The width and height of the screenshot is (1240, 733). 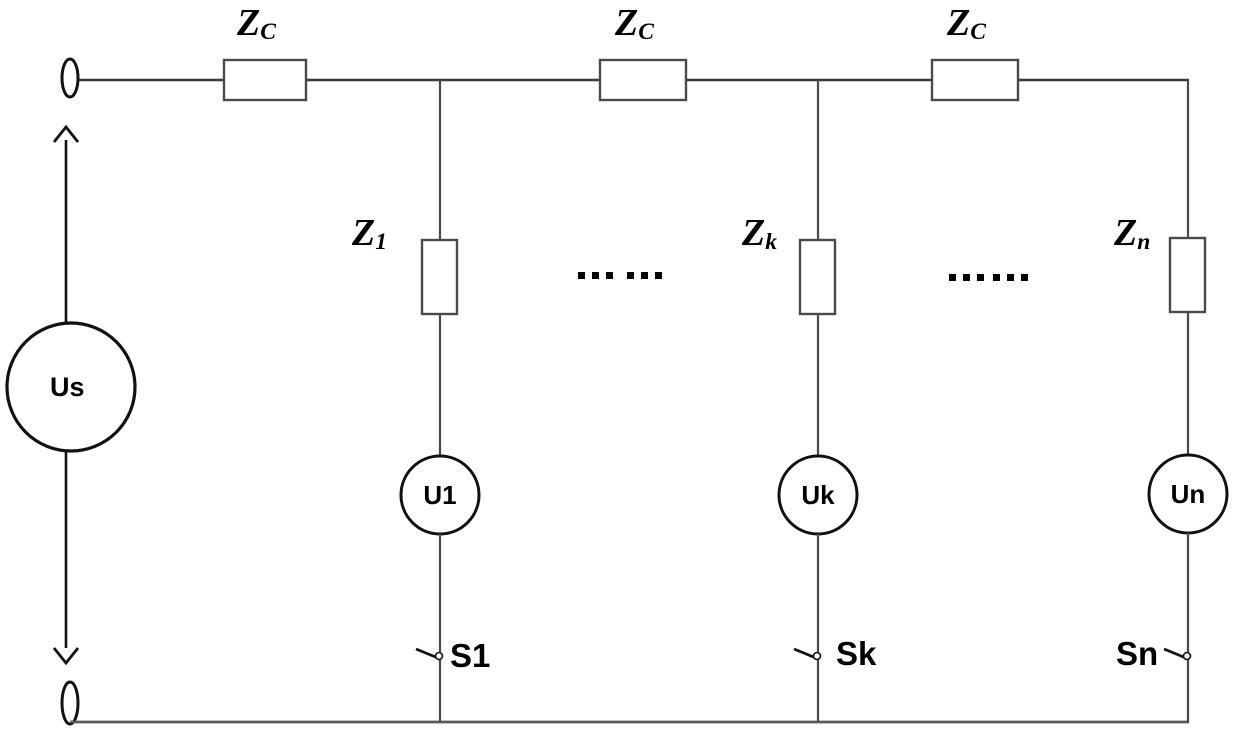 What do you see at coordinates (754, 233) in the screenshot?
I see `branch-2-impedance-label-base: Z` at bounding box center [754, 233].